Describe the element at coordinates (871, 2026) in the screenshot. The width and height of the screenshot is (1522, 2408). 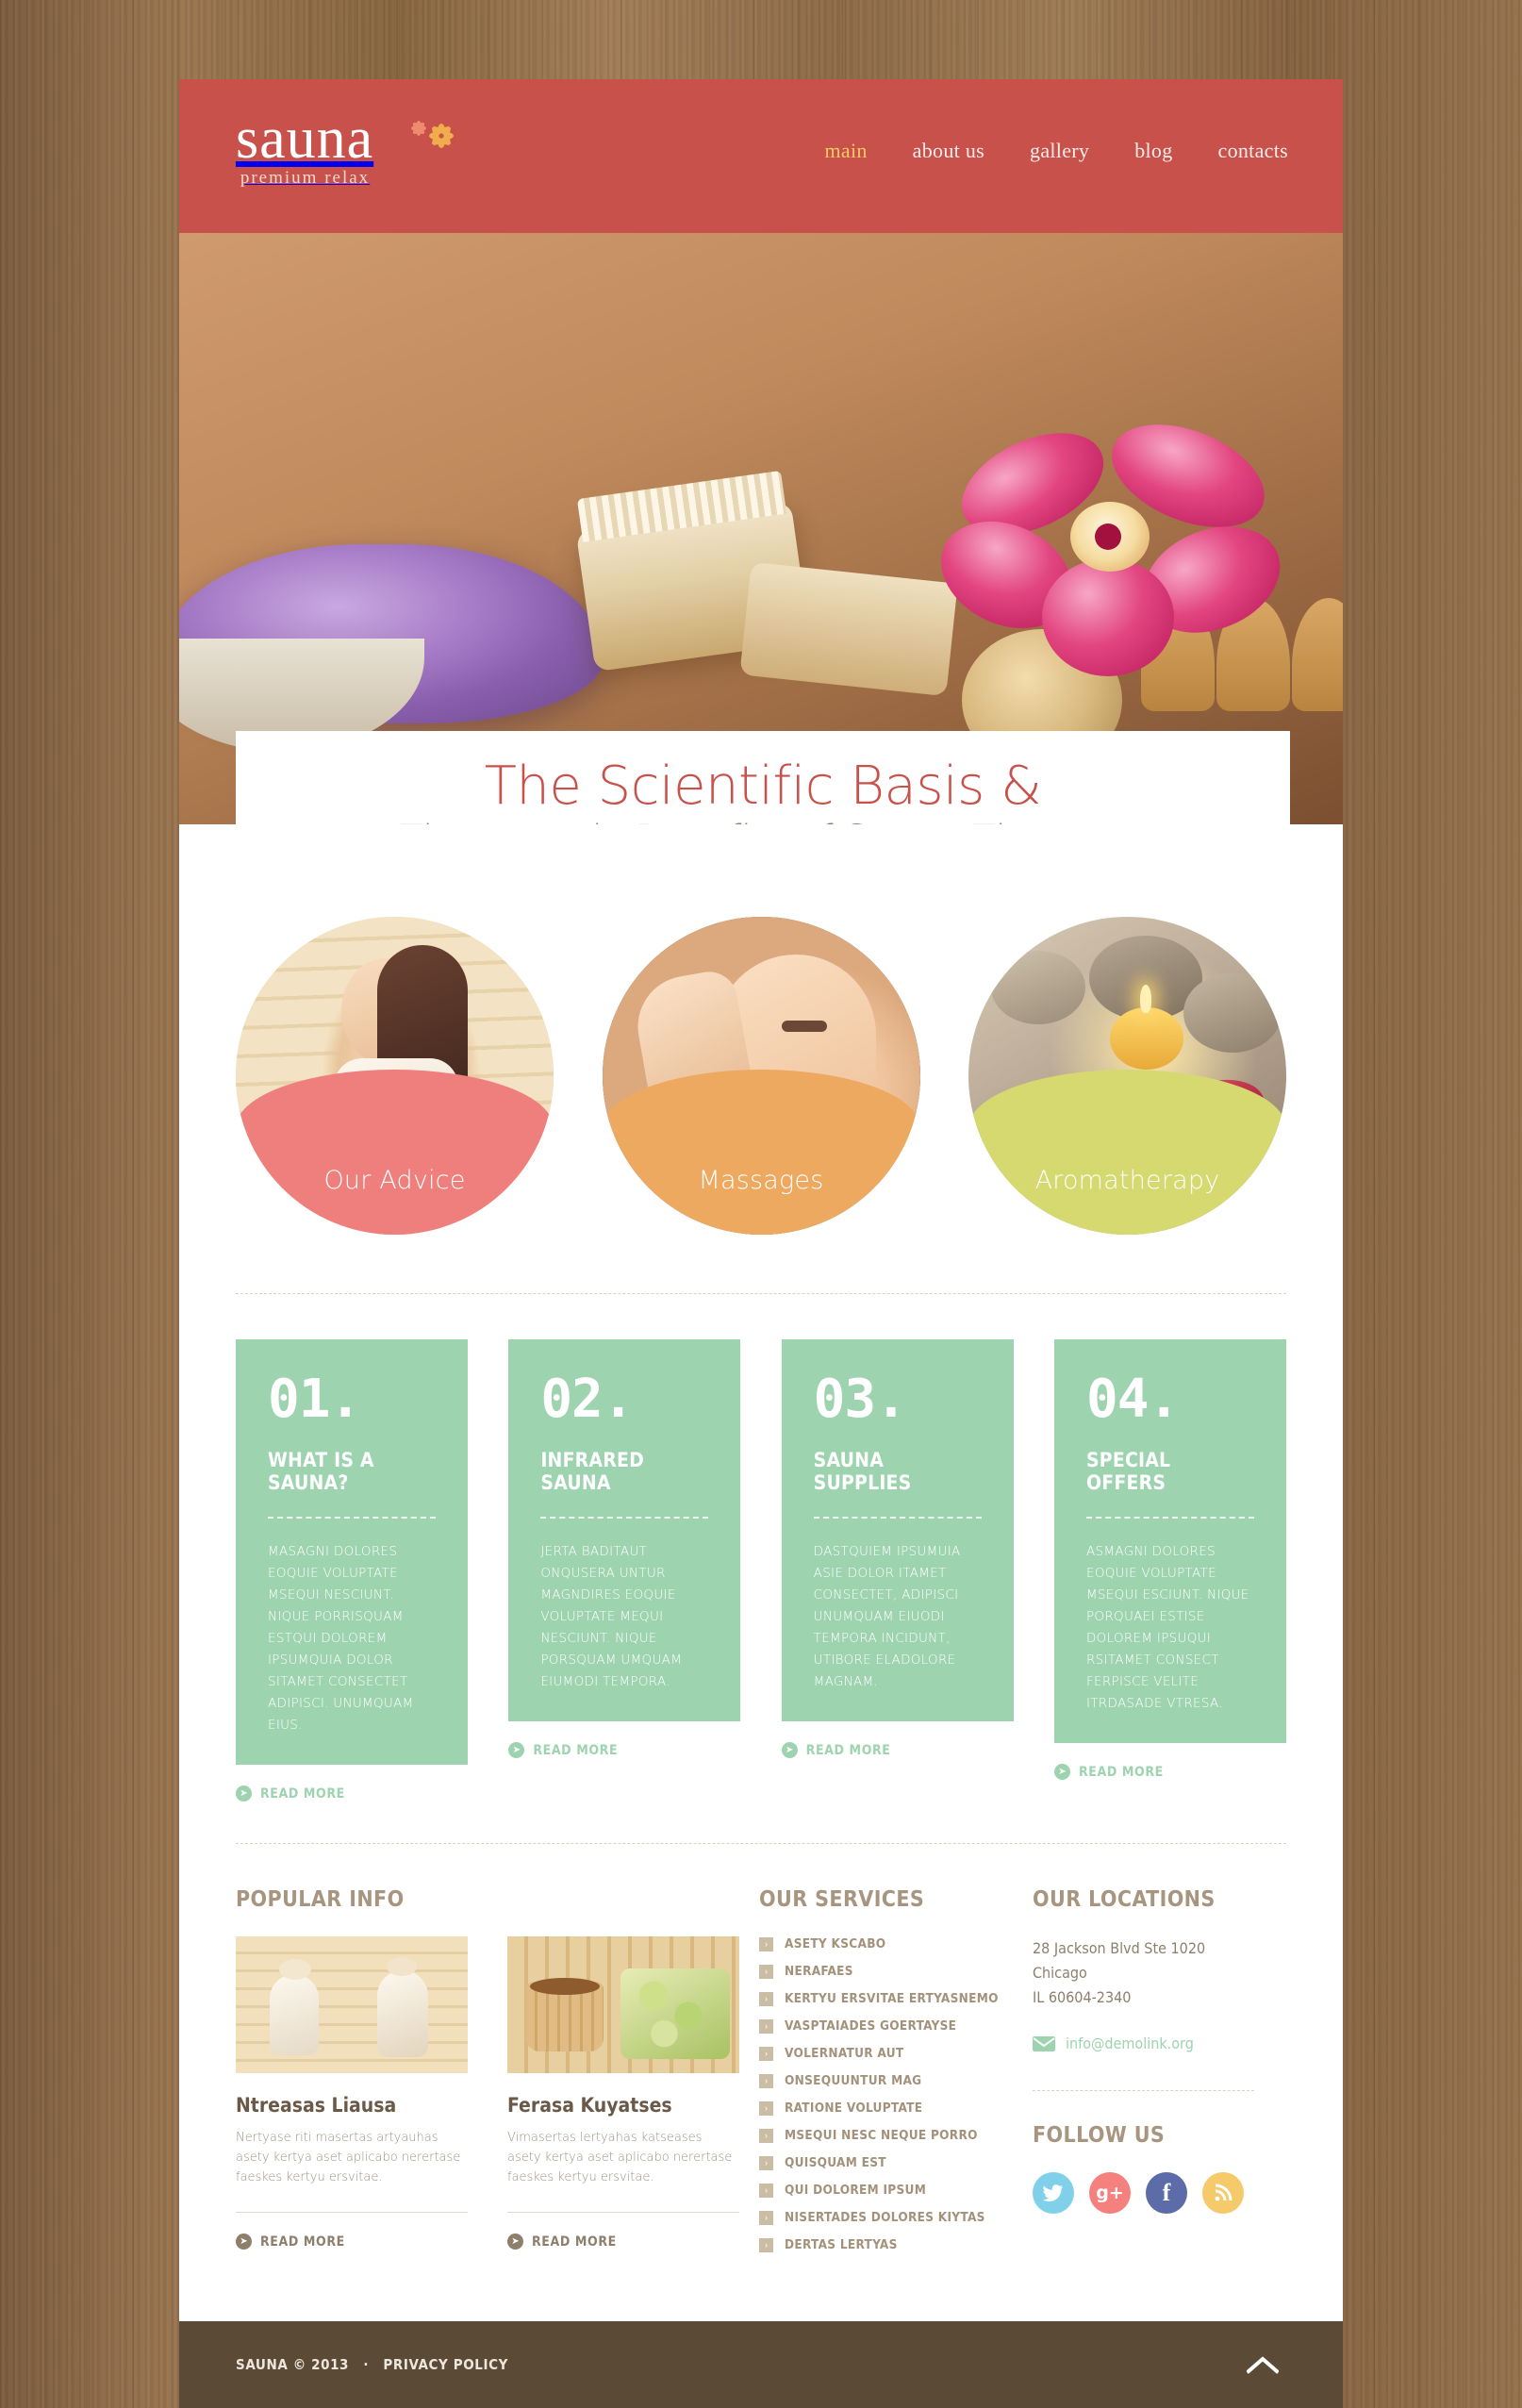
I see `service-label: VASPTAIADES GOERTAYSE` at that location.